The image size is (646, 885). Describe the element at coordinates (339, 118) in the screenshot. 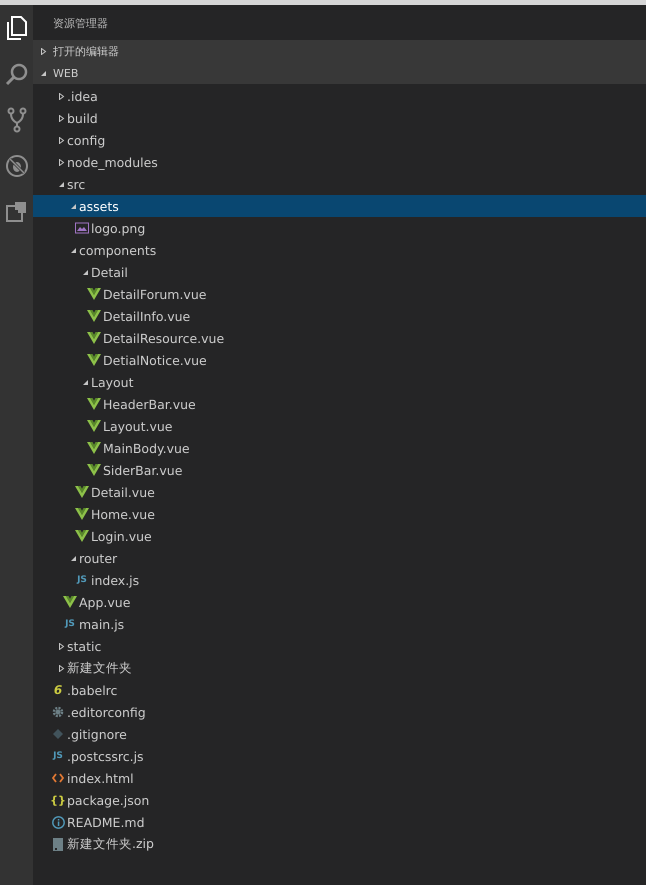

I see `tree-item: build` at that location.